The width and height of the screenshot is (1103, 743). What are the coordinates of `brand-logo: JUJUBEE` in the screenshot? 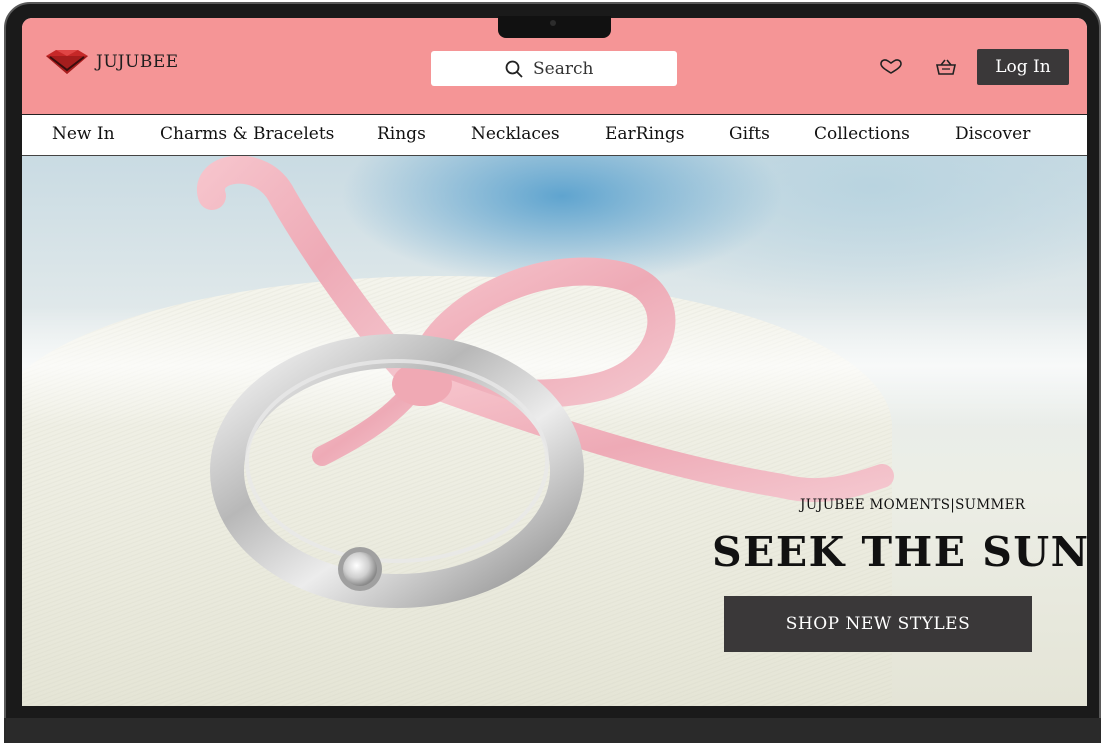 It's located at (112, 62).